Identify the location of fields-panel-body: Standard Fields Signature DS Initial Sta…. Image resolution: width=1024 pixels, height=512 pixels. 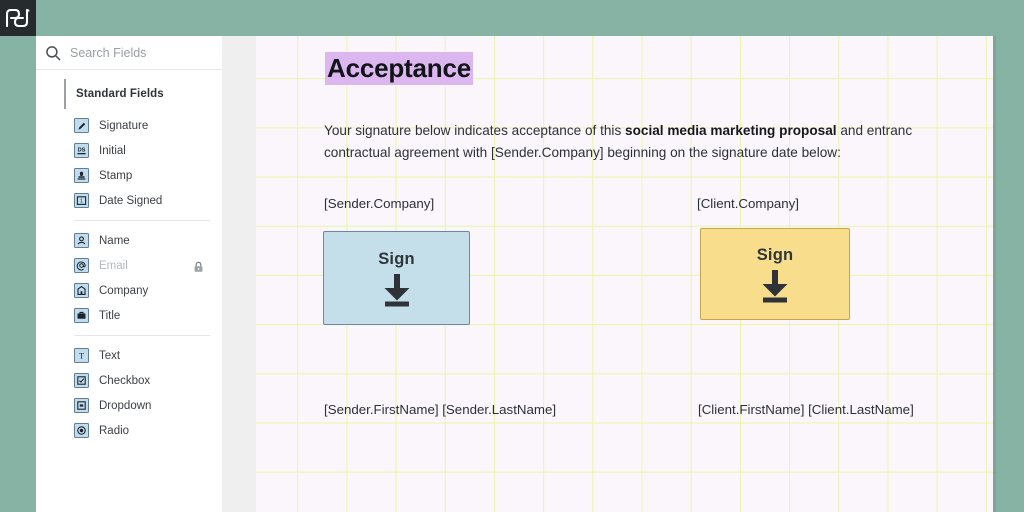
(143, 291).